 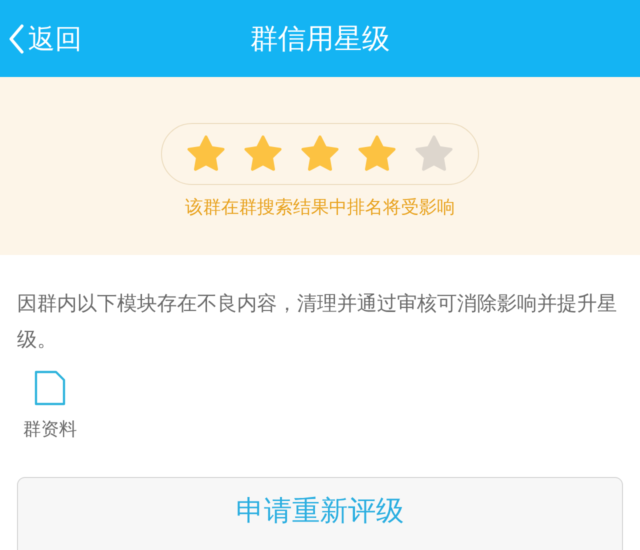 I want to click on notice-text: 因群内以下模块存在不良内容，清理并通过审核可消除影响并提升星级。, so click(x=317, y=321).